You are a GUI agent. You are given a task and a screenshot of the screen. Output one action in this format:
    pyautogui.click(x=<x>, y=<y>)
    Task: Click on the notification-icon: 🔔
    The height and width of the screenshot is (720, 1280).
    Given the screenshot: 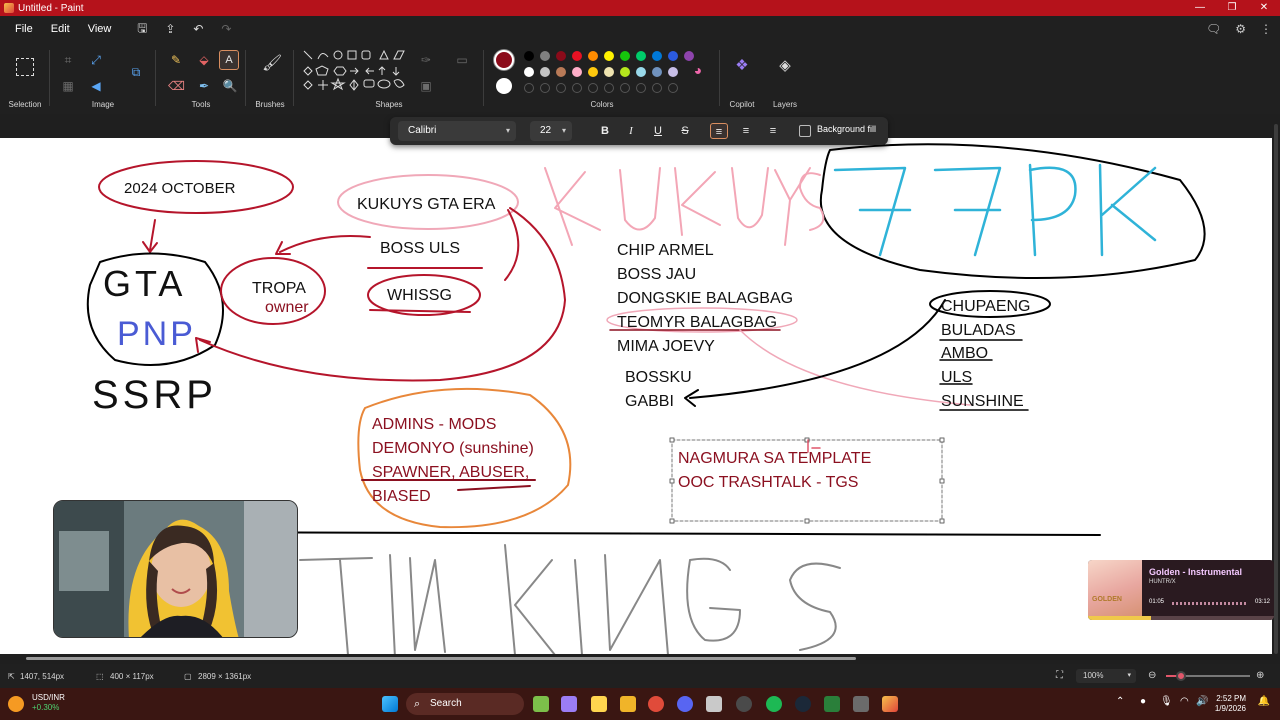 What is the action you would take?
    pyautogui.click(x=1264, y=701)
    